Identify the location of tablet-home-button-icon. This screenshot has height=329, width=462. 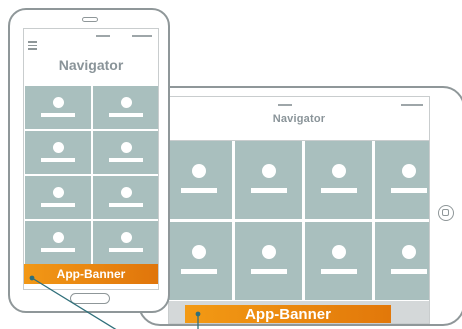
(446, 213).